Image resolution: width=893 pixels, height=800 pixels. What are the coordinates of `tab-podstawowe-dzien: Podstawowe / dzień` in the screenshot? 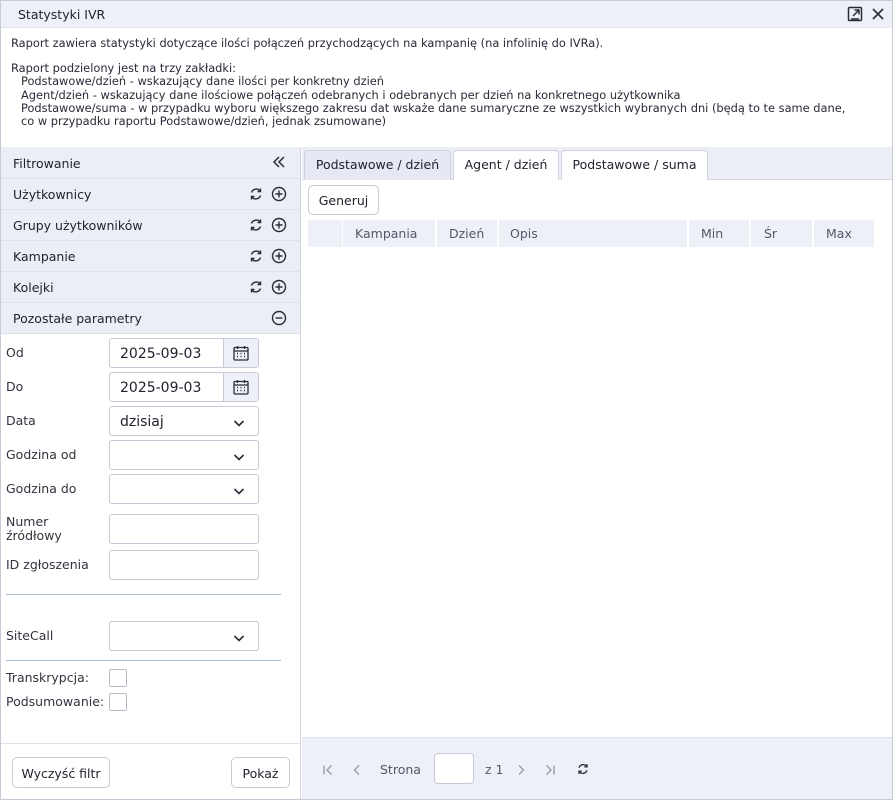 It's located at (377, 165).